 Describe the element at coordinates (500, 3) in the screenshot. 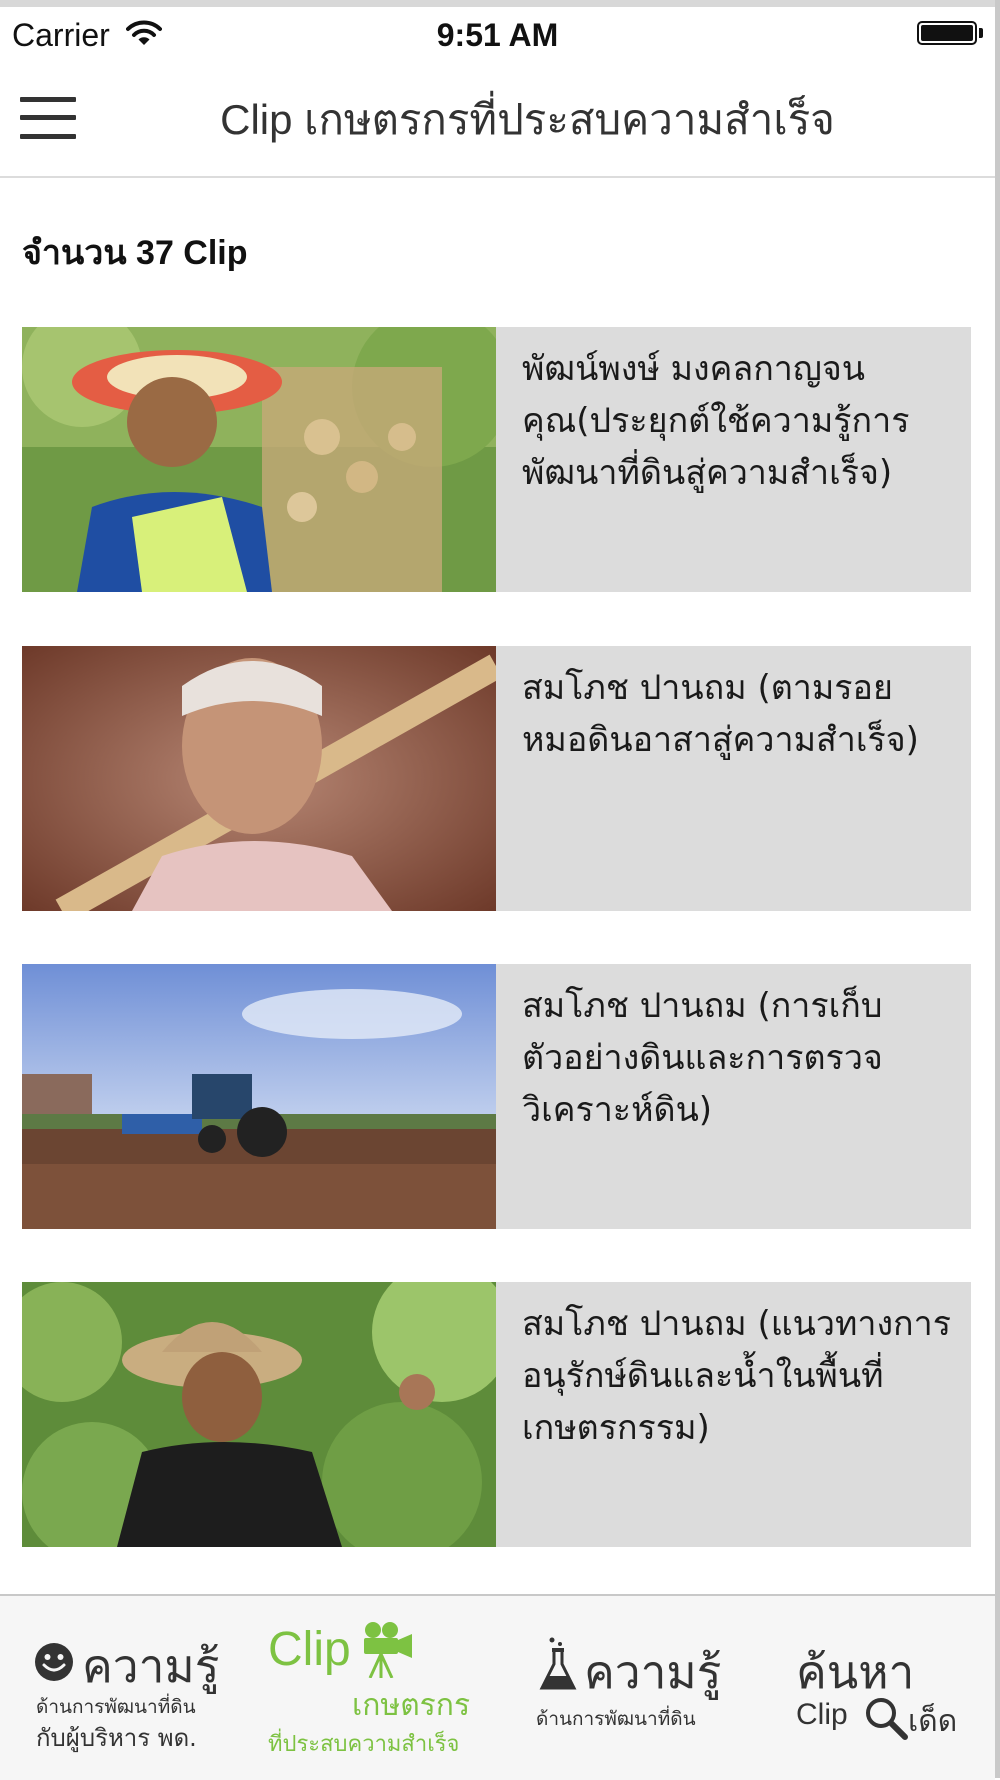

I see `top-edge` at that location.